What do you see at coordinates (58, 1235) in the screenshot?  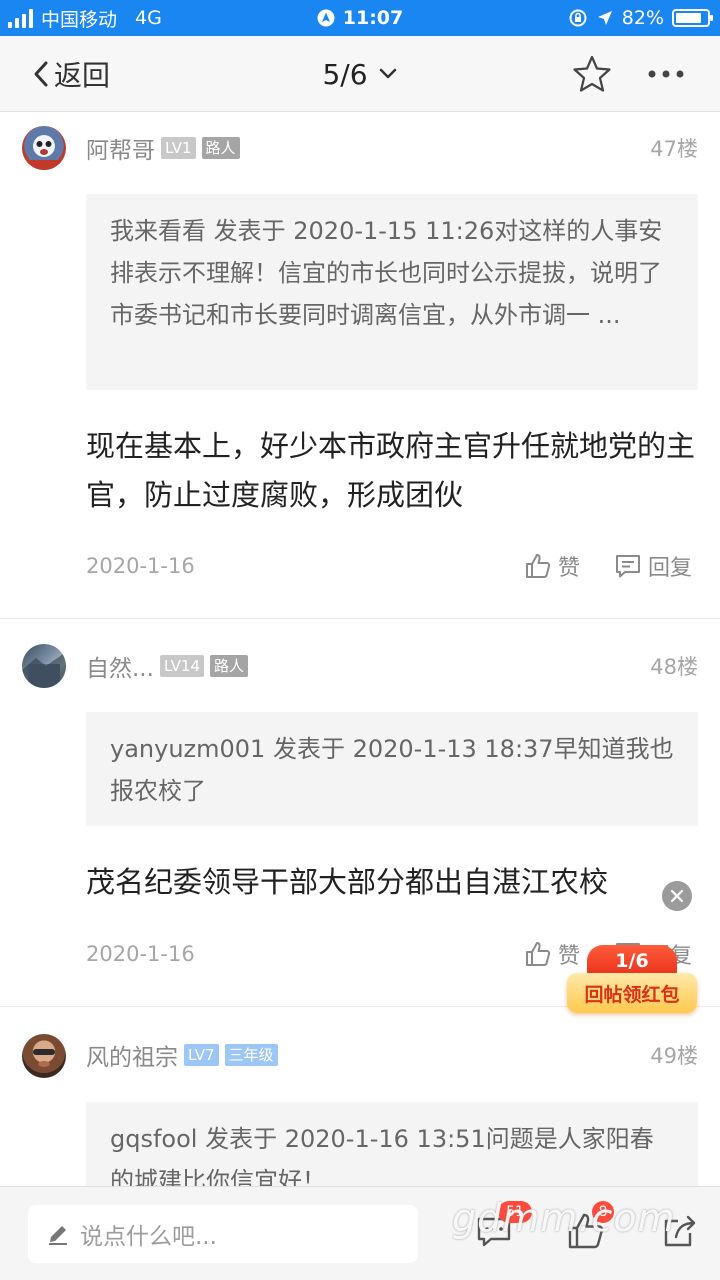 I see `pencil-icon` at bounding box center [58, 1235].